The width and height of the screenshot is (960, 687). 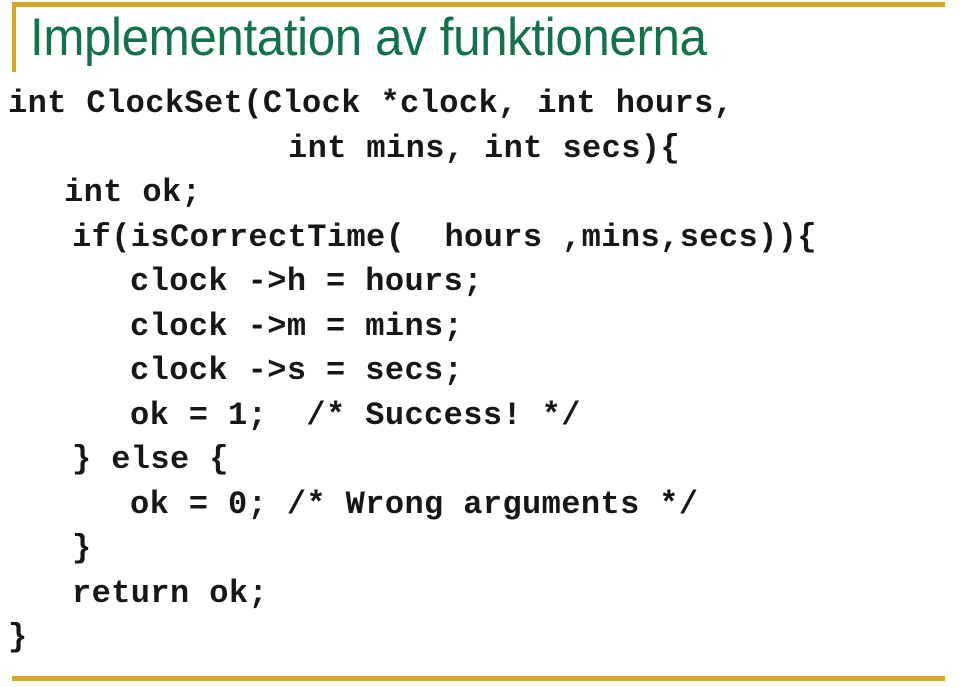 What do you see at coordinates (480, 327) in the screenshot?
I see `code-line: clock ->m = mins;` at bounding box center [480, 327].